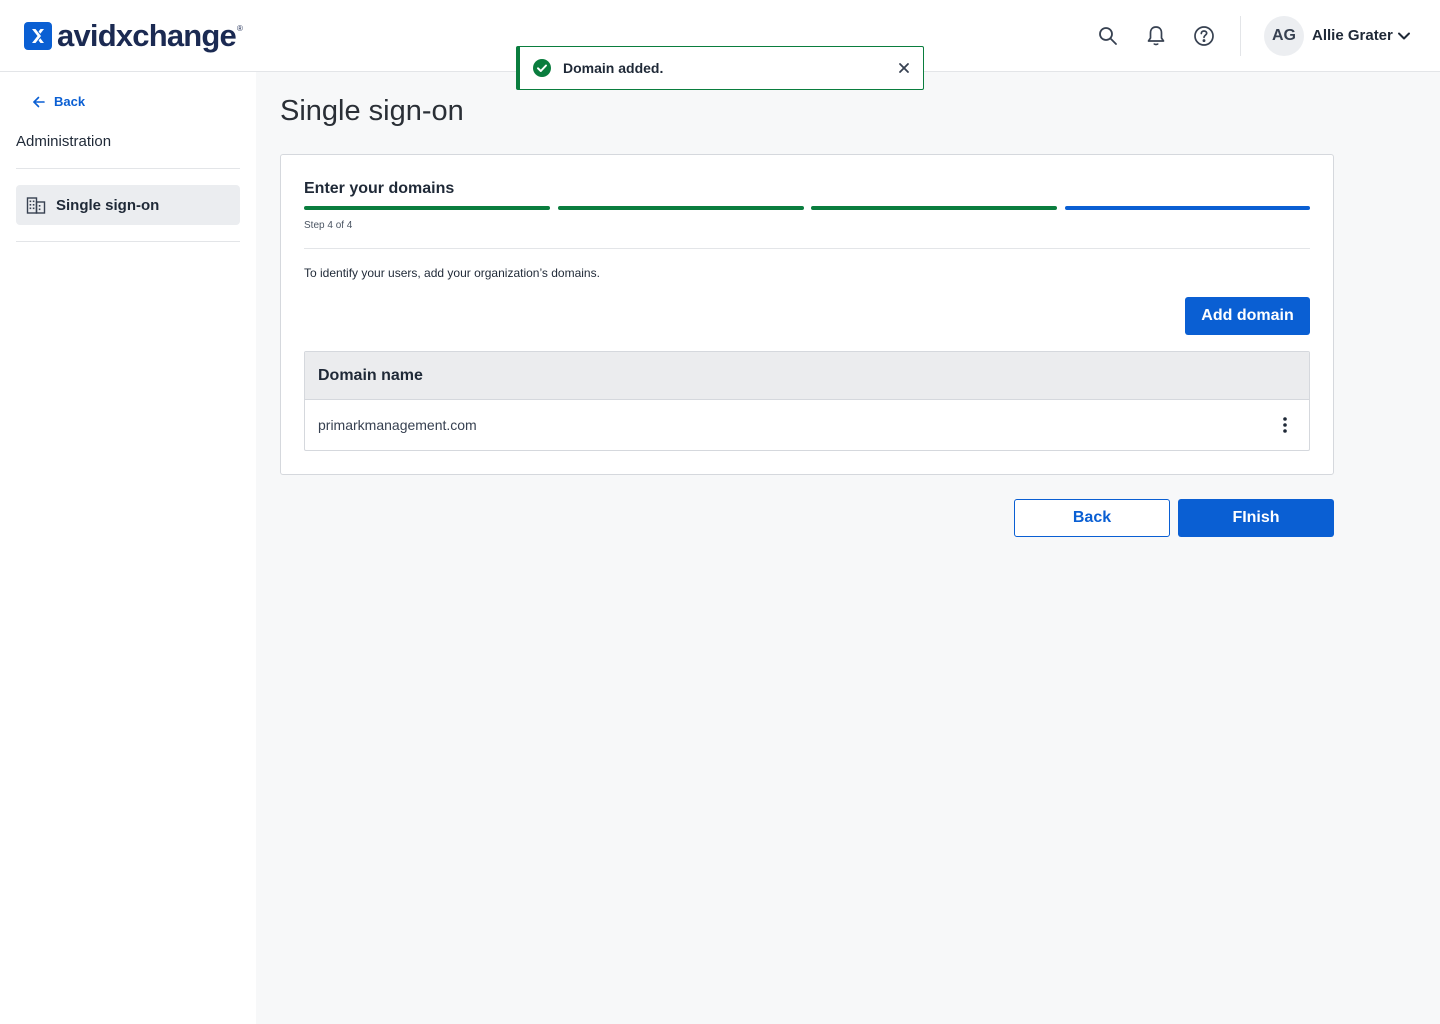 Image resolution: width=1440 pixels, height=1024 pixels. What do you see at coordinates (372, 111) in the screenshot?
I see `page-title: Single sign-on` at bounding box center [372, 111].